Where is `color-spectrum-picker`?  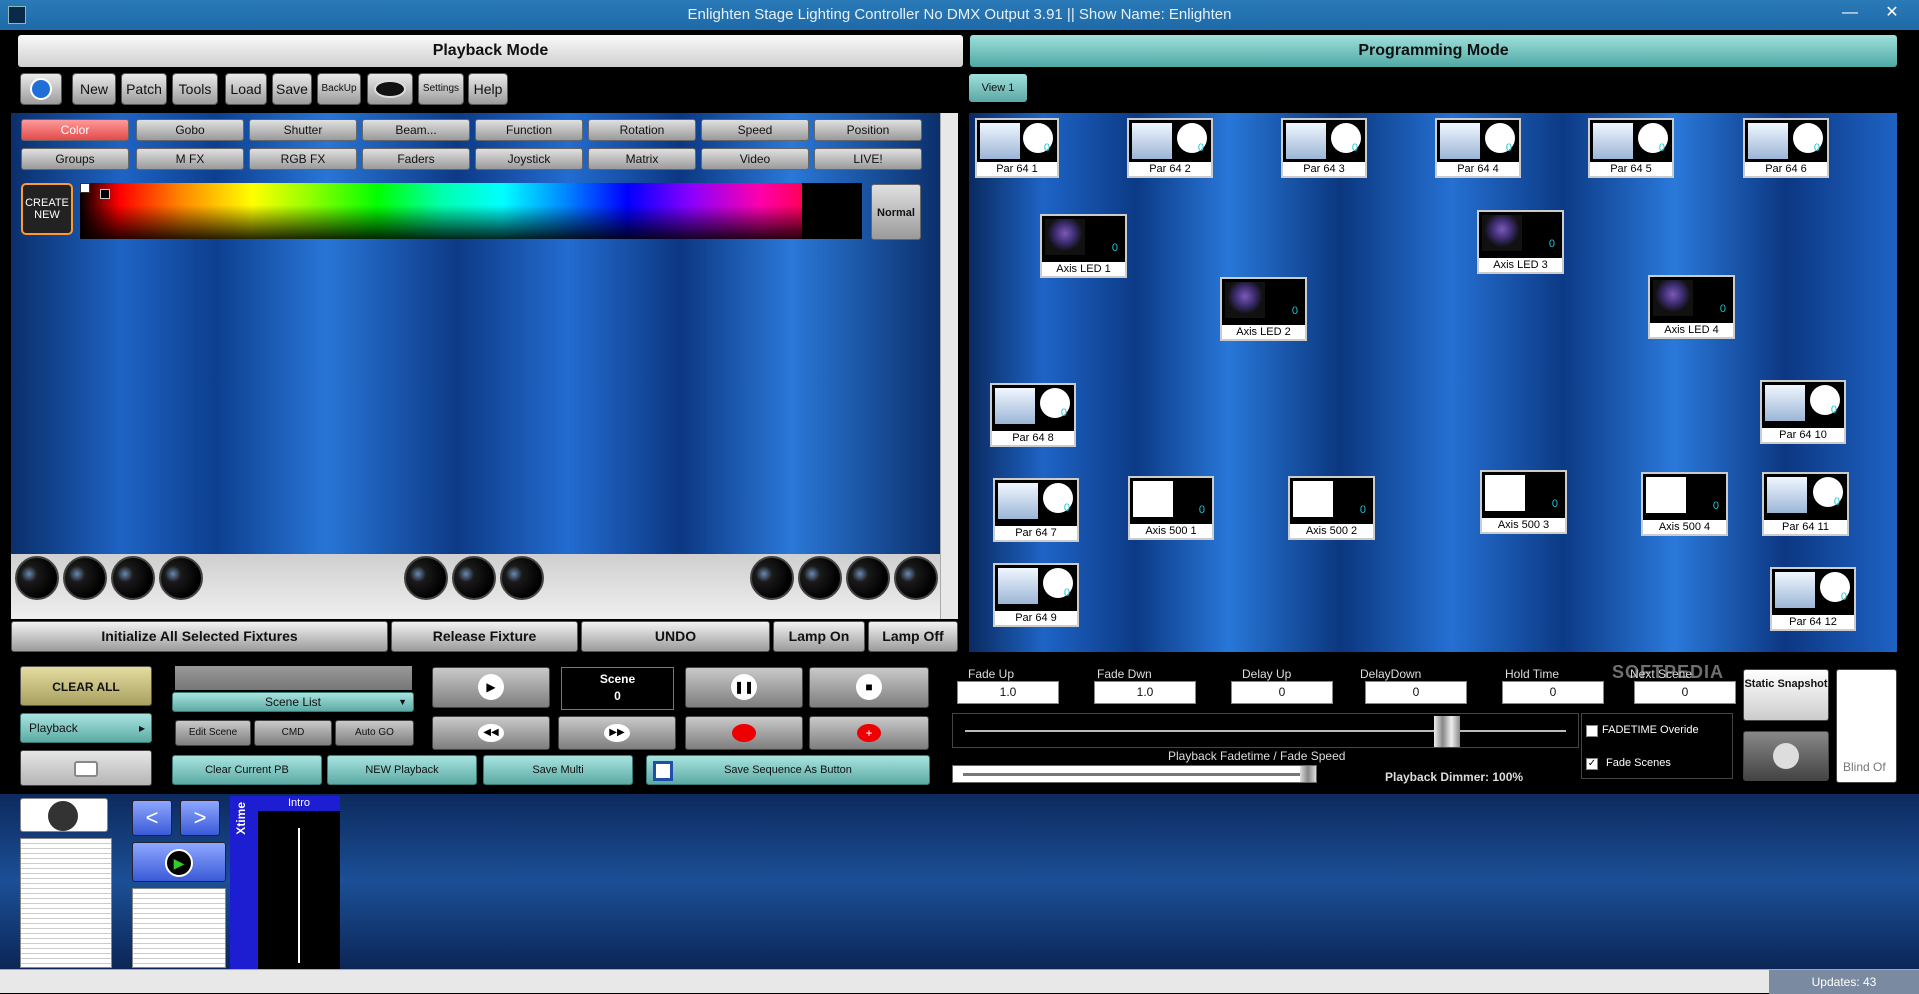
color-spectrum-picker is located at coordinates (471, 211).